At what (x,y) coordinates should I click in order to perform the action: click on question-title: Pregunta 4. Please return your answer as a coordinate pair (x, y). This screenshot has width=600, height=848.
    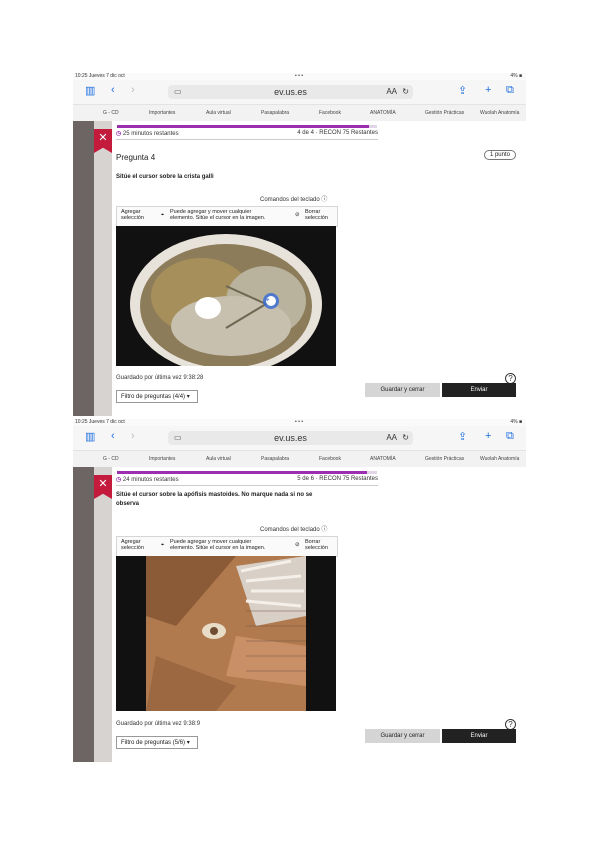
    Looking at the image, I should click on (136, 157).